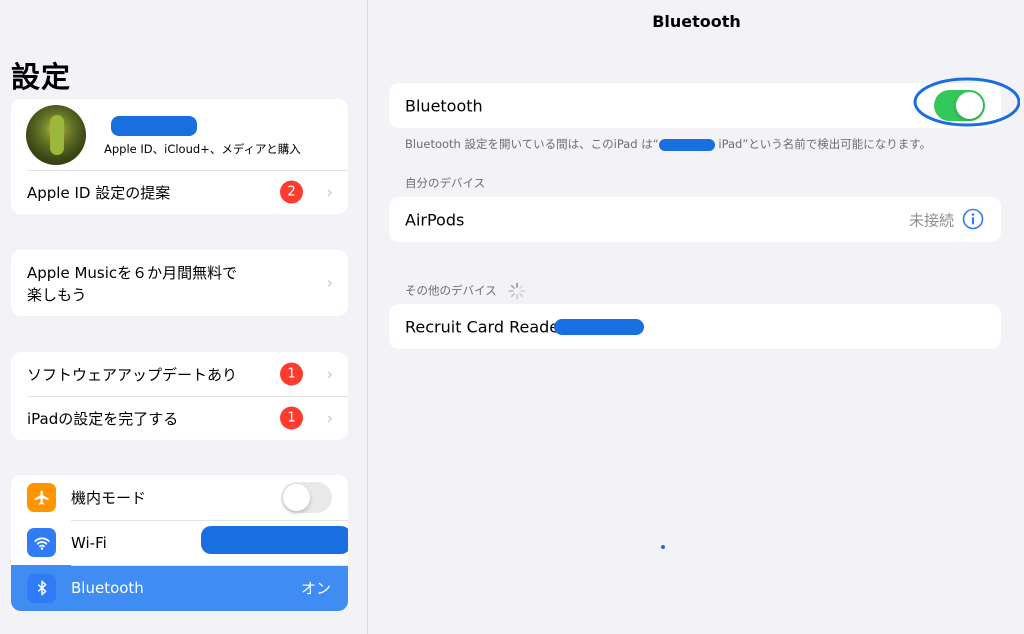  What do you see at coordinates (482, 326) in the screenshot?
I see `device-name: Recruit Card Reade` at bounding box center [482, 326].